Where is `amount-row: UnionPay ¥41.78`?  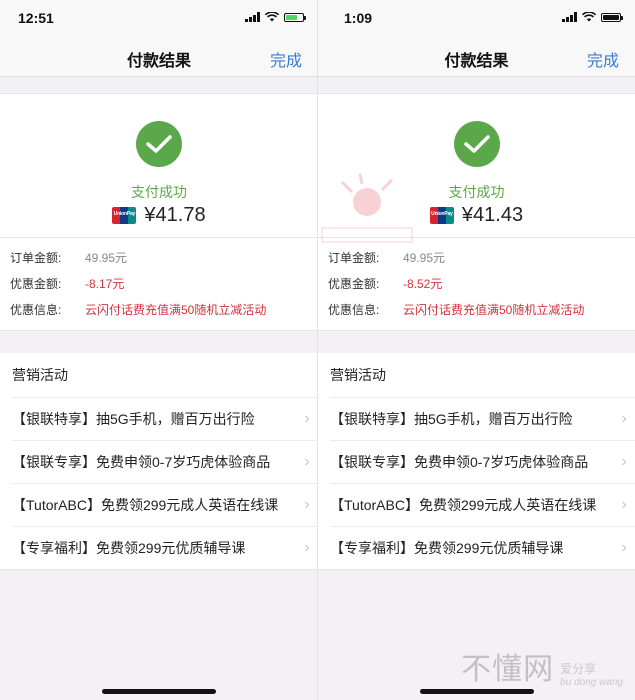
amount-row: UnionPay ¥41.78 is located at coordinates (159, 215).